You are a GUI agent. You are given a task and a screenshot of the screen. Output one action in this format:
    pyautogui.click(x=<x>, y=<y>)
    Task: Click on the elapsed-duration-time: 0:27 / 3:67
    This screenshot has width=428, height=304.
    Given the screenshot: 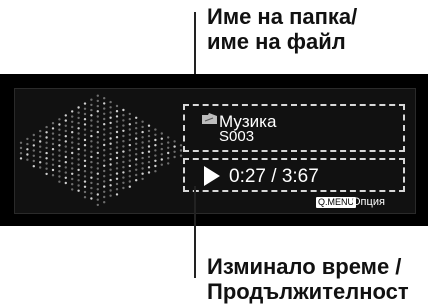 What is the action you would take?
    pyautogui.click(x=274, y=176)
    